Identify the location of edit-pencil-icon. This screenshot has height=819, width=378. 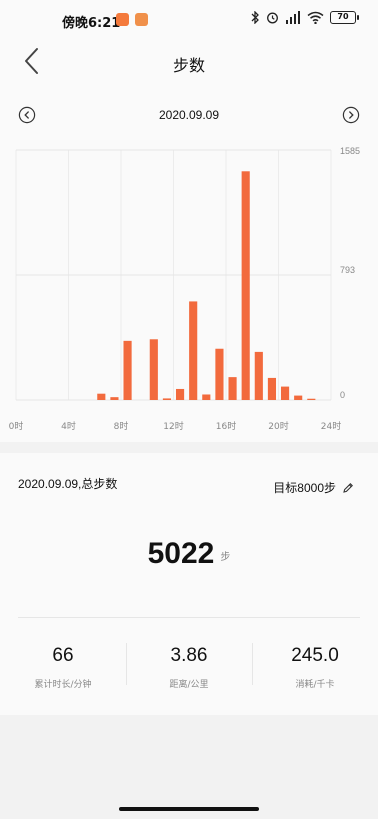
(348, 487).